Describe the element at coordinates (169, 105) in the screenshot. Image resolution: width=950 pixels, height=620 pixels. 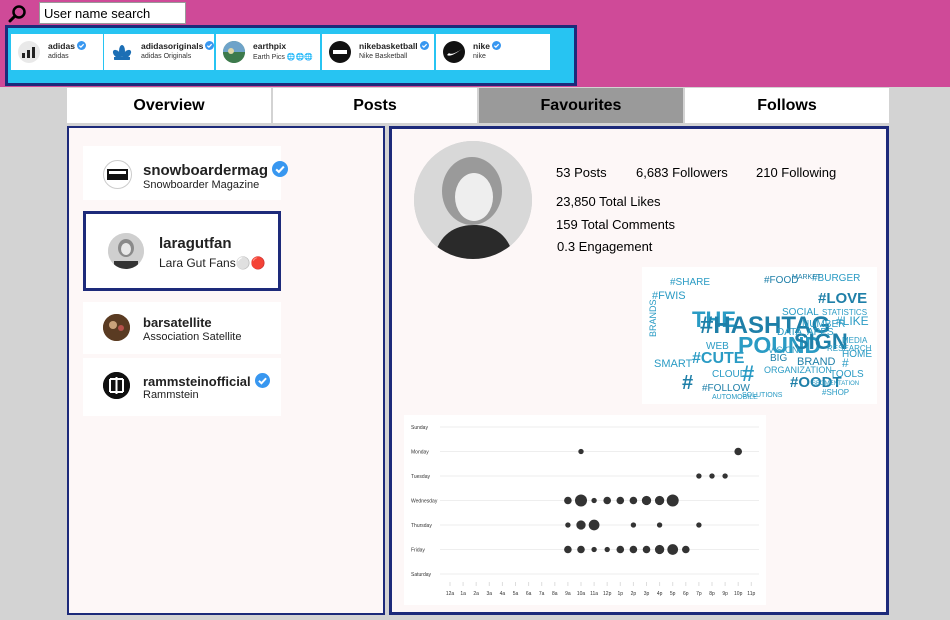
I see `tab-overview: Overview` at that location.